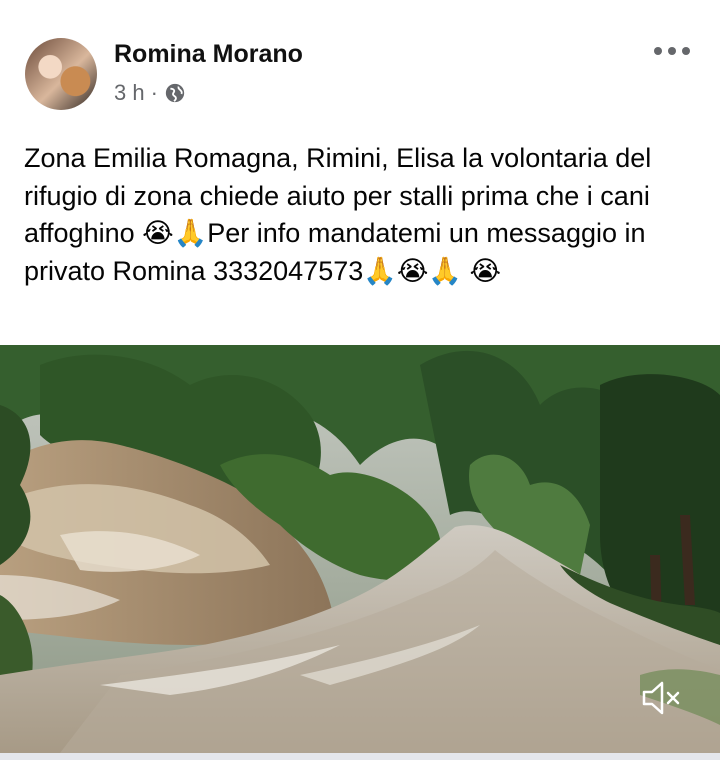 This screenshot has height=760, width=720. What do you see at coordinates (129, 93) in the screenshot?
I see `post-time: 3 h` at bounding box center [129, 93].